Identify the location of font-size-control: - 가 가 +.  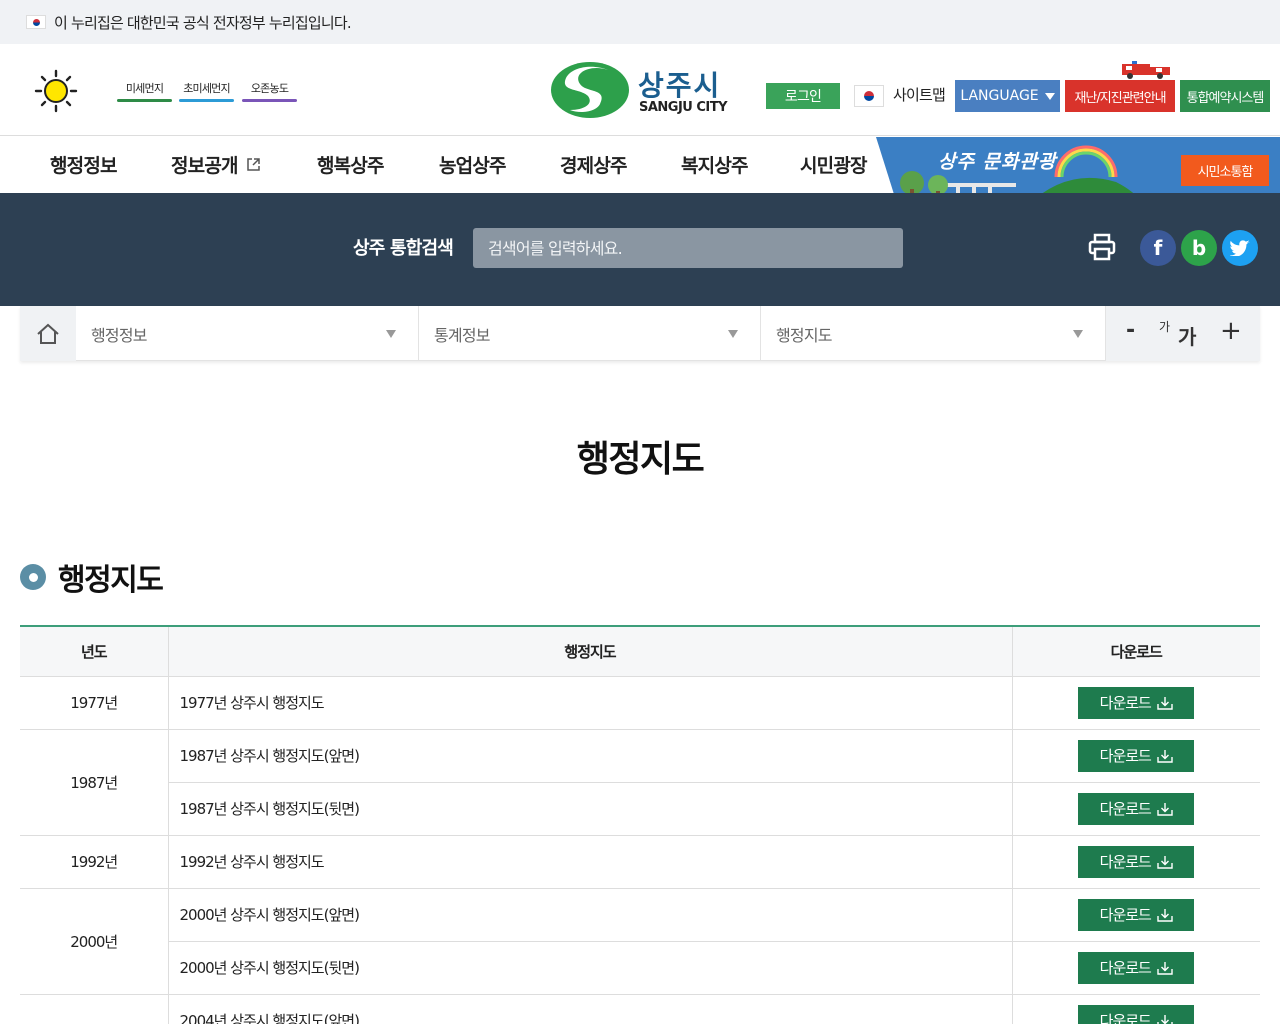
(1183, 333).